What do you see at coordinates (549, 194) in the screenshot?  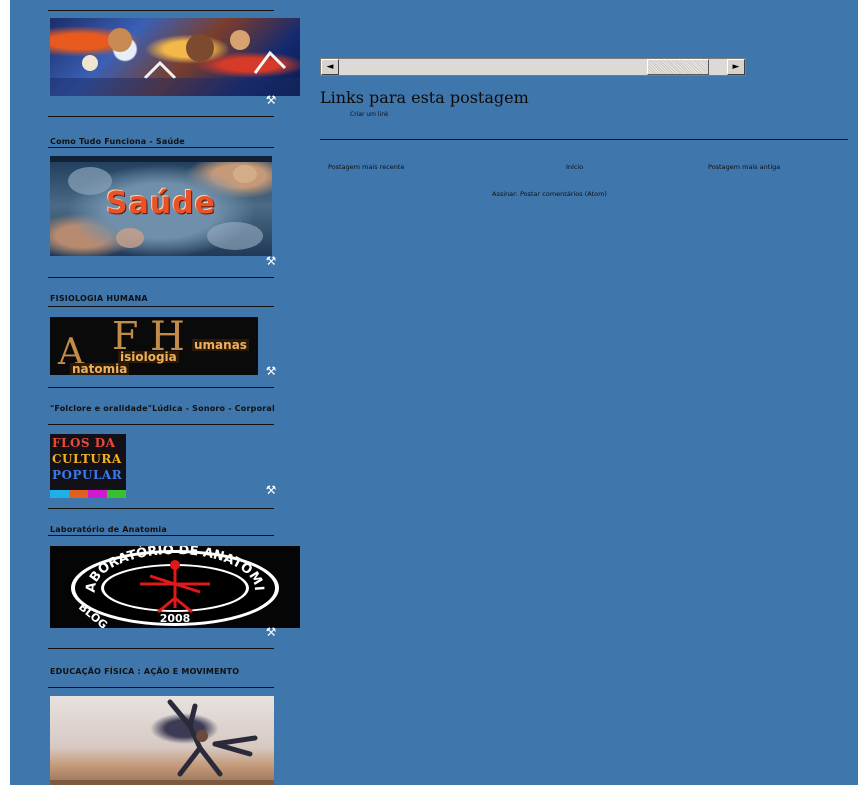 I see `subscribe-comments-link: Assinar: Postar comentários (Atom)` at bounding box center [549, 194].